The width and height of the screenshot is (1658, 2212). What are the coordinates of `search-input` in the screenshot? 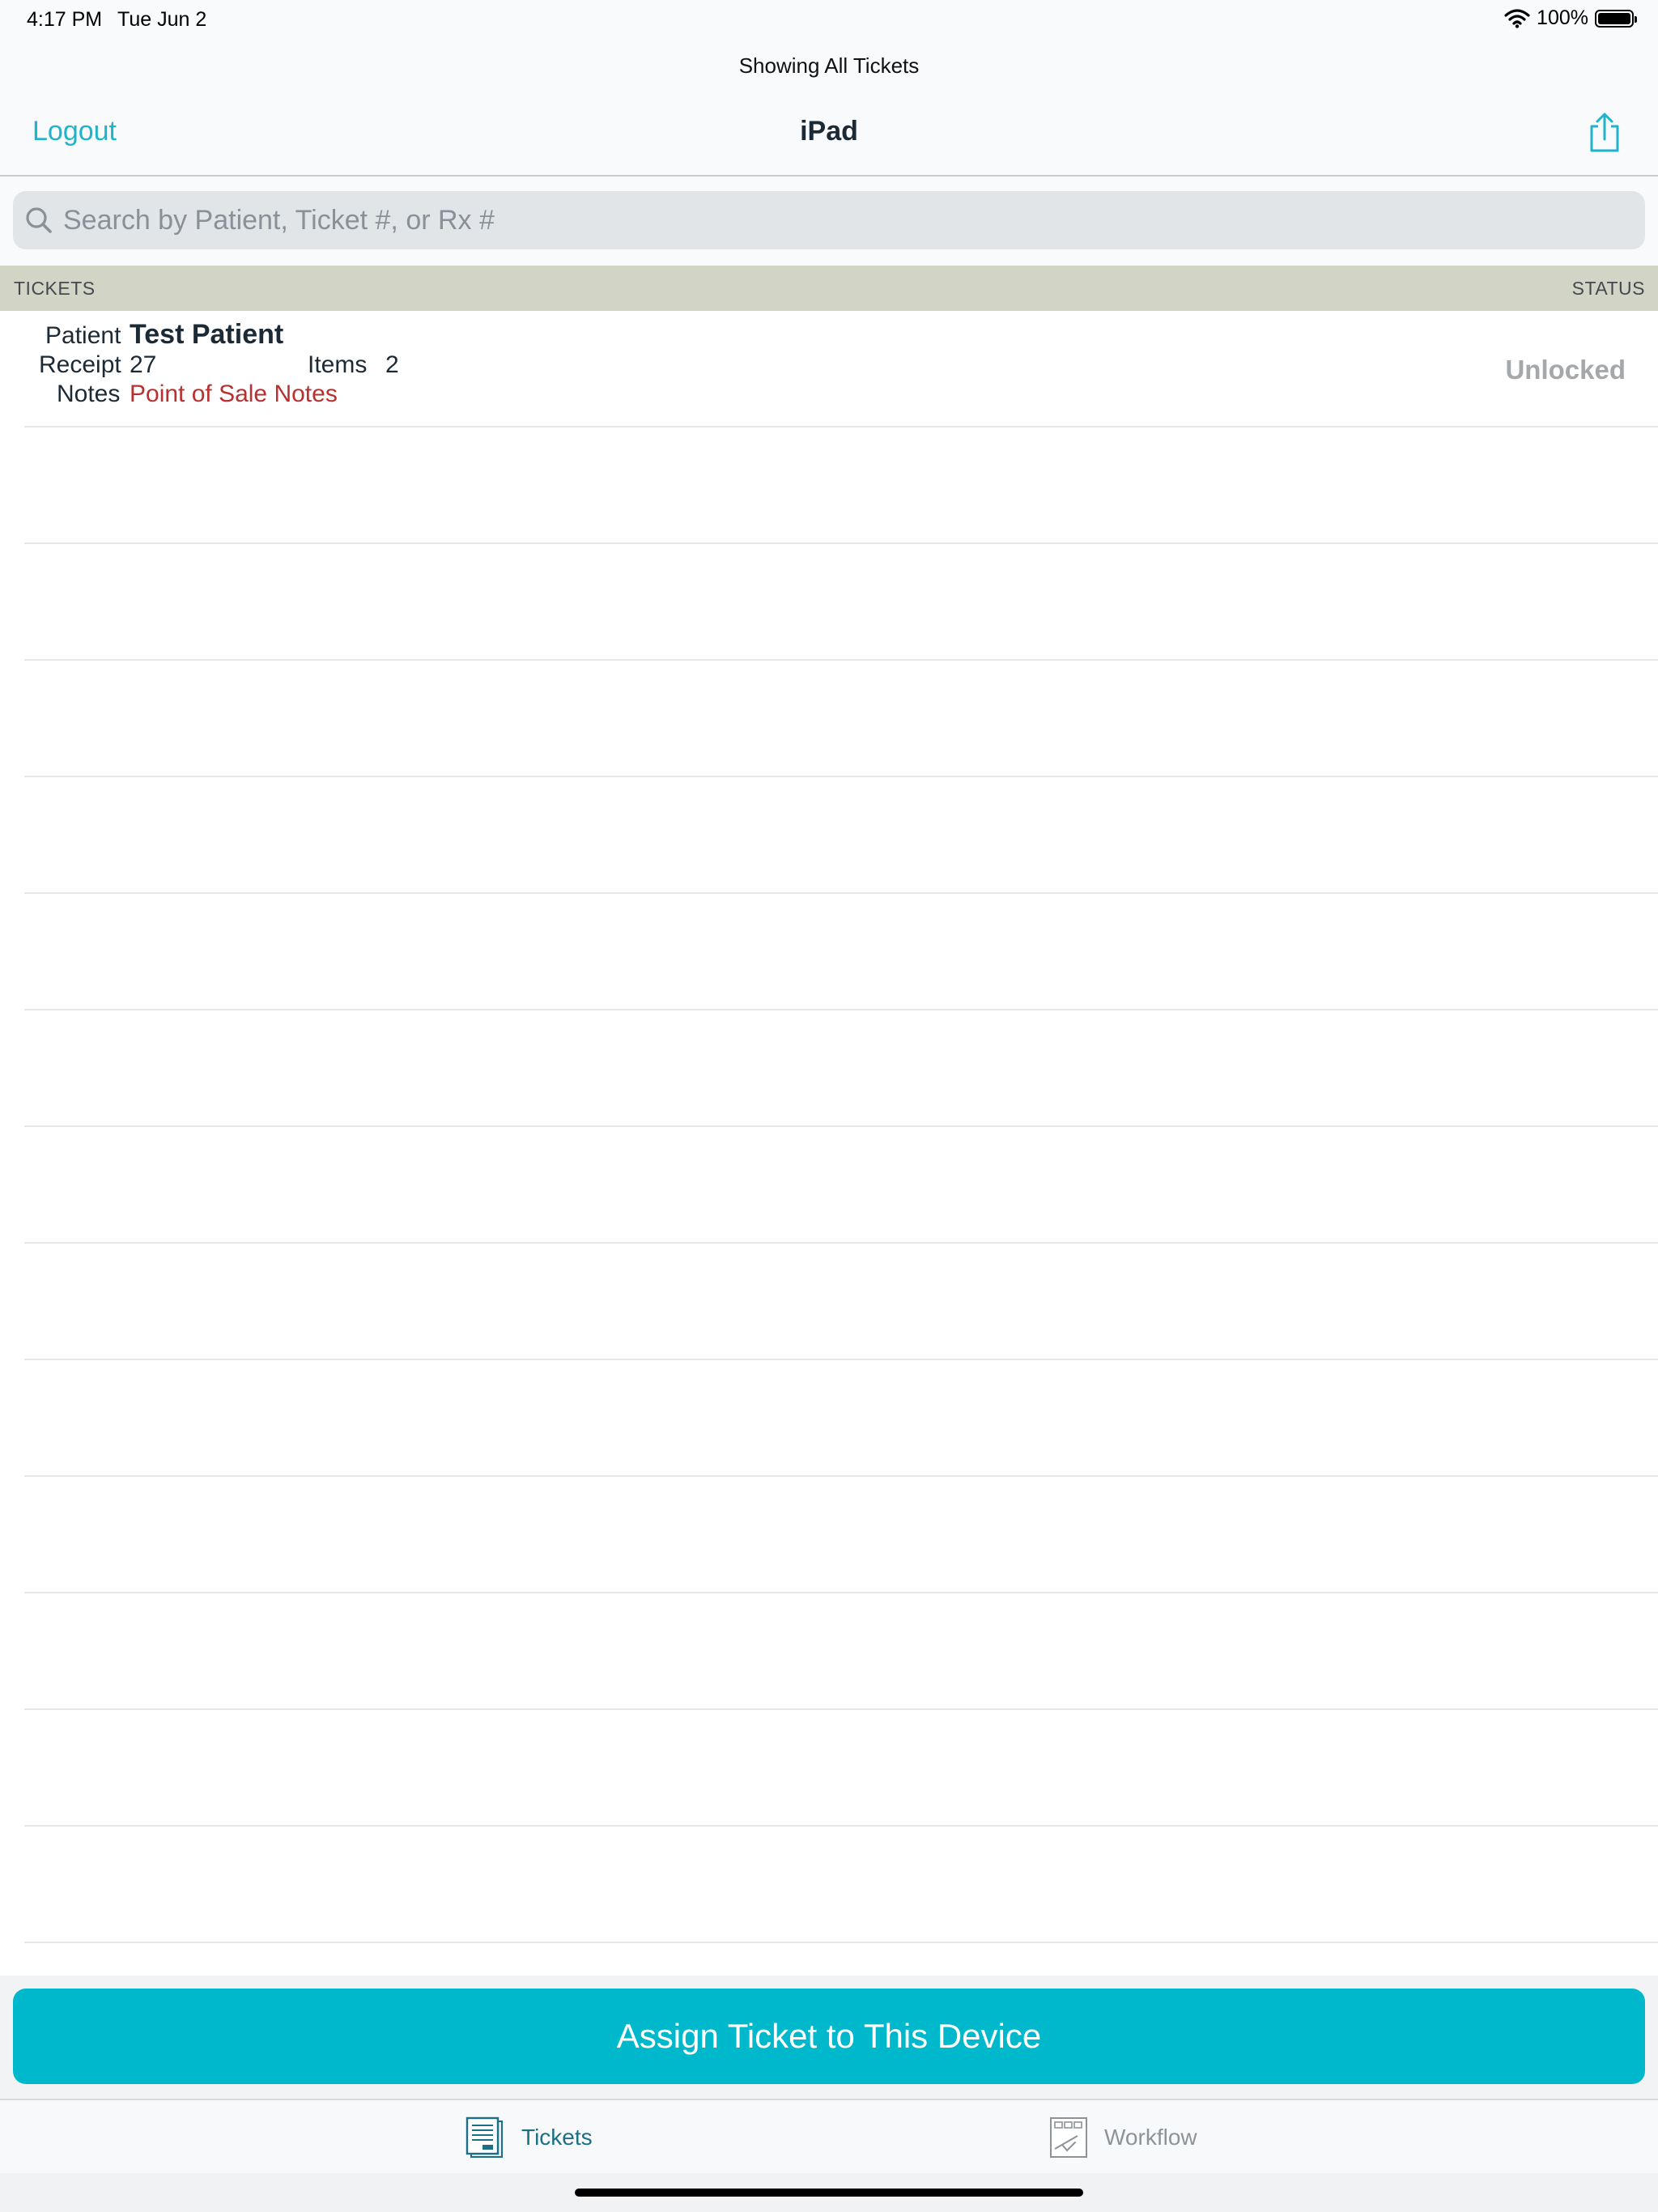 It's located at (832, 220).